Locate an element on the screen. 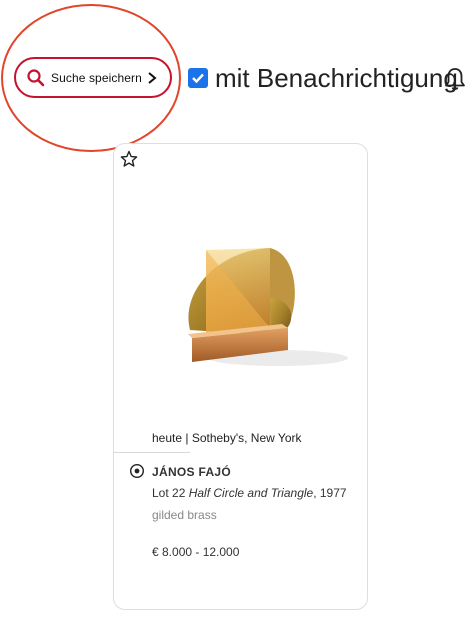 This screenshot has width=475, height=620. search-icon is located at coordinates (36, 78).